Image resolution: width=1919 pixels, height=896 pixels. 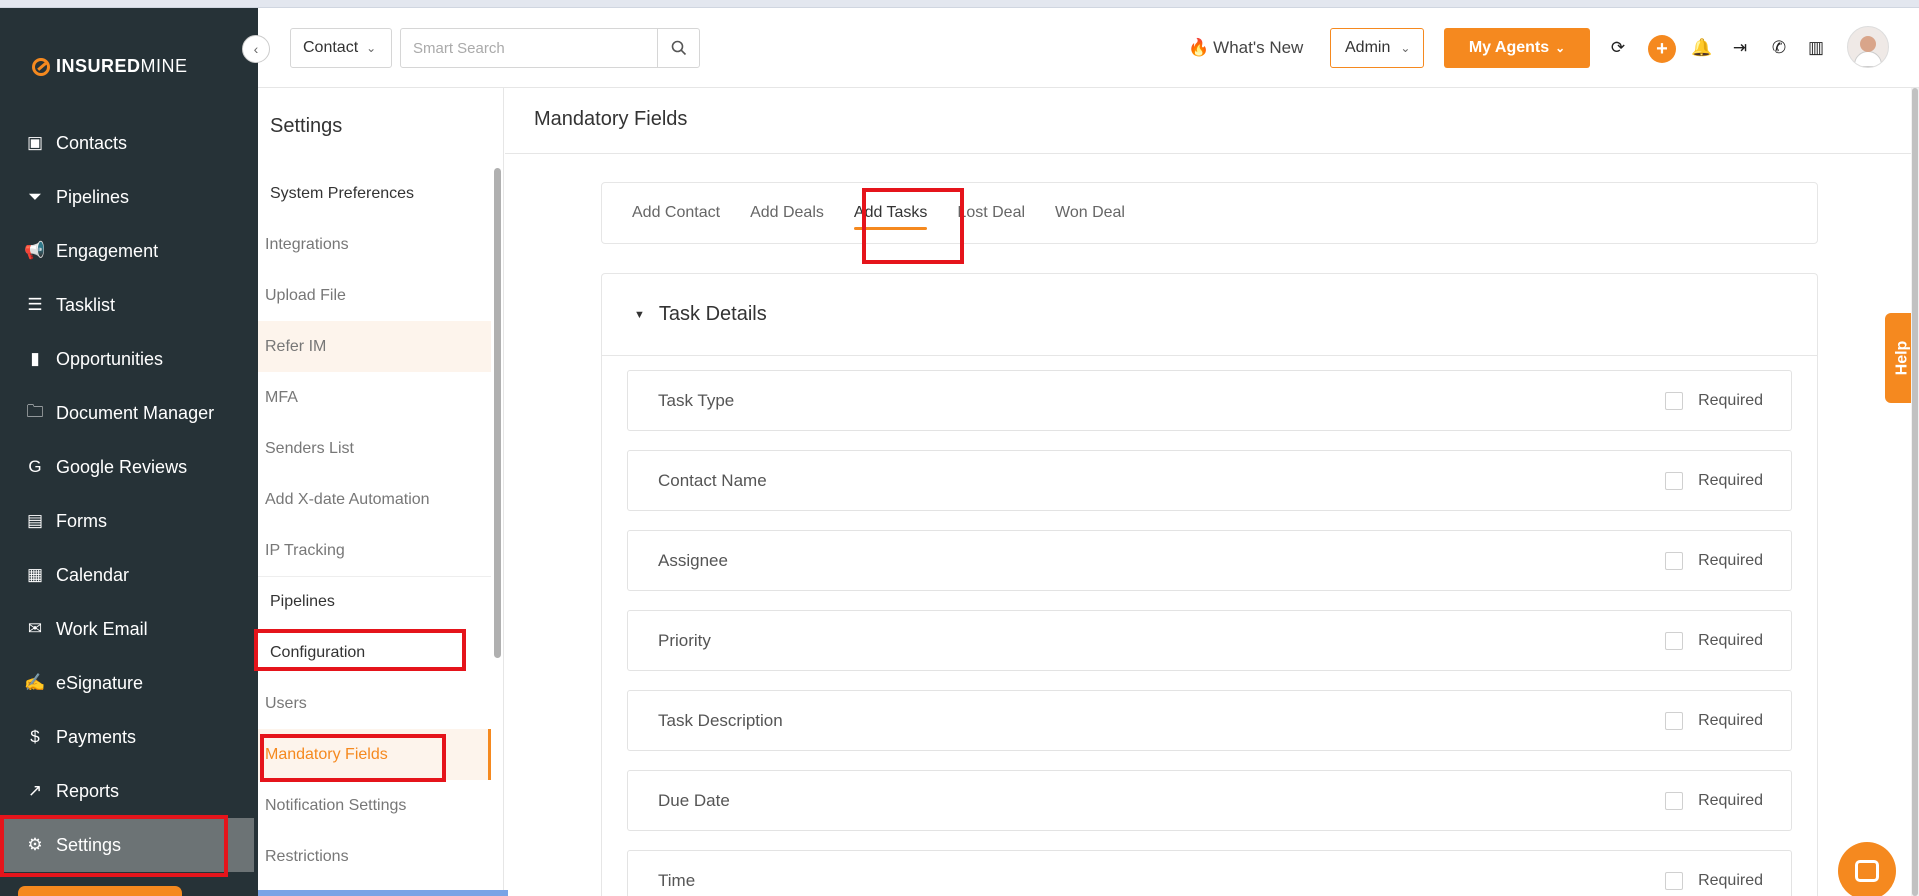 I want to click on smart-search-input, so click(x=529, y=48).